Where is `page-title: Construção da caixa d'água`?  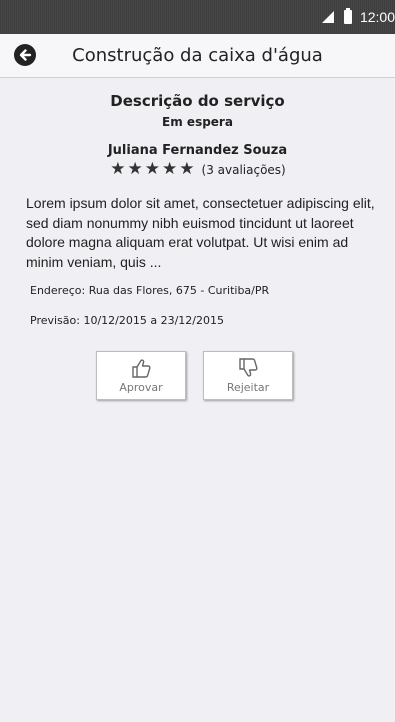 page-title: Construção da caixa d'água is located at coordinates (197, 55).